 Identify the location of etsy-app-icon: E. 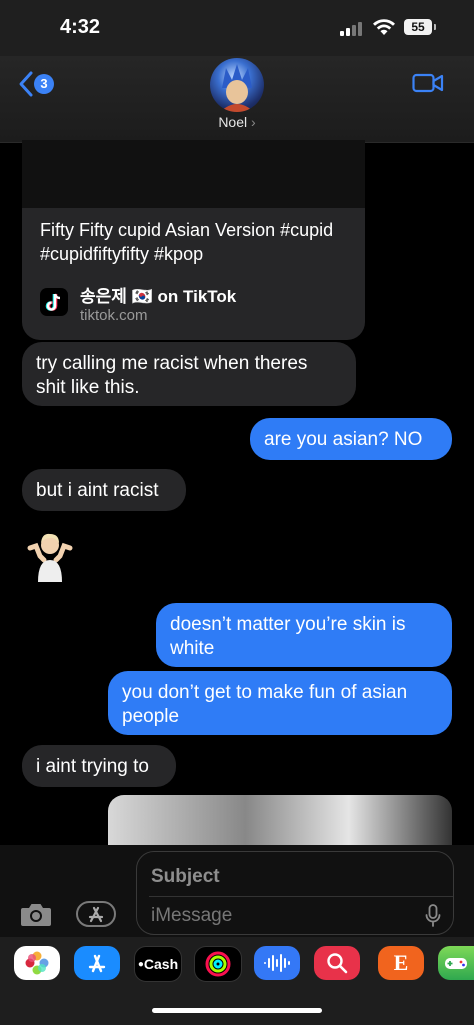
(401, 963).